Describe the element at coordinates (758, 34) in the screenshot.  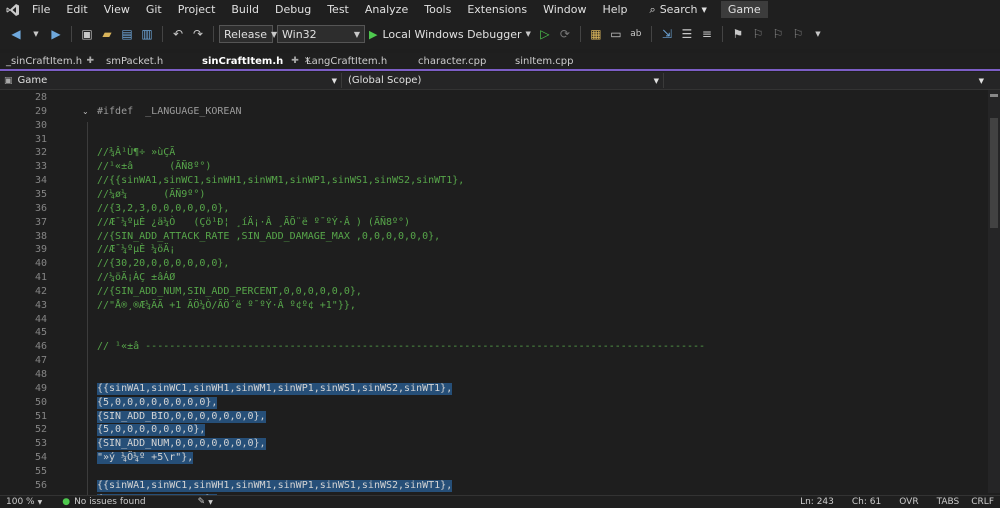
I see `bookmark-prev-icon: ⚐` at that location.